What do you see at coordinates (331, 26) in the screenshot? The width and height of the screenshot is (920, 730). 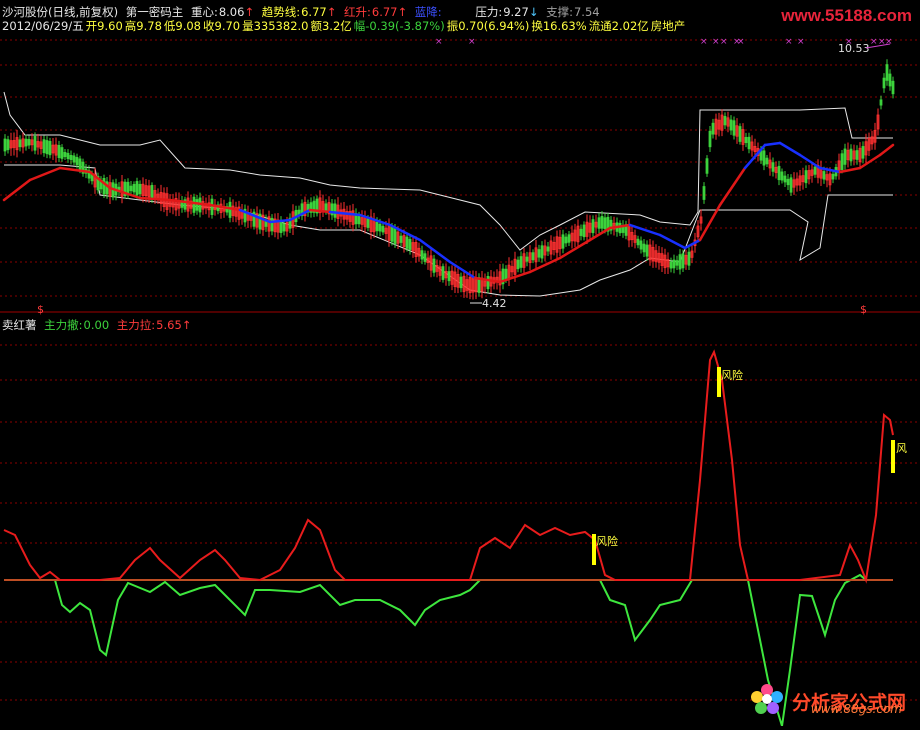 I see `bar-amount: 额3.2亿` at bounding box center [331, 26].